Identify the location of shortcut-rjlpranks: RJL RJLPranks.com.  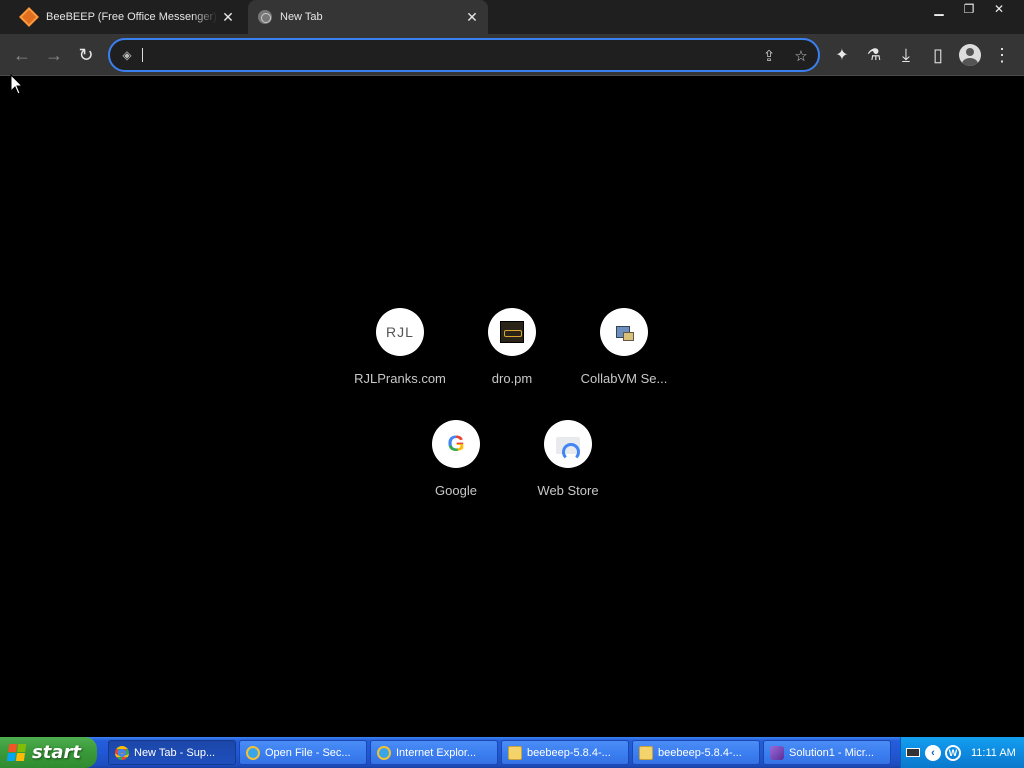
(400, 350).